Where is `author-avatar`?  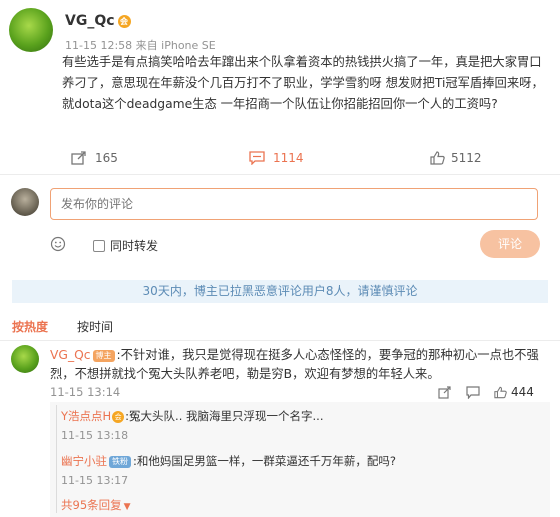 author-avatar is located at coordinates (31, 30).